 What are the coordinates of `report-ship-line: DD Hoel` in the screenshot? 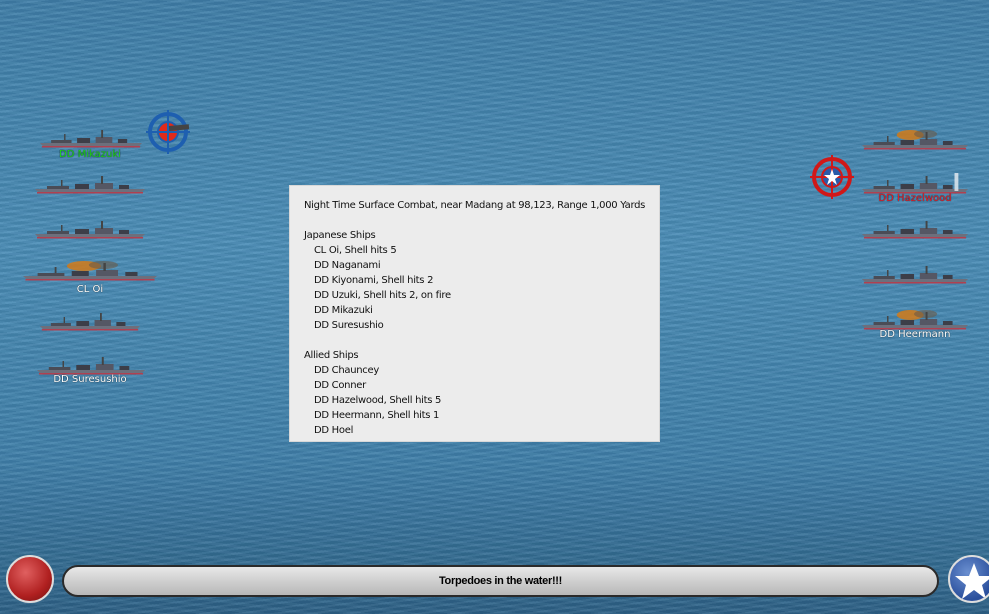 It's located at (334, 430).